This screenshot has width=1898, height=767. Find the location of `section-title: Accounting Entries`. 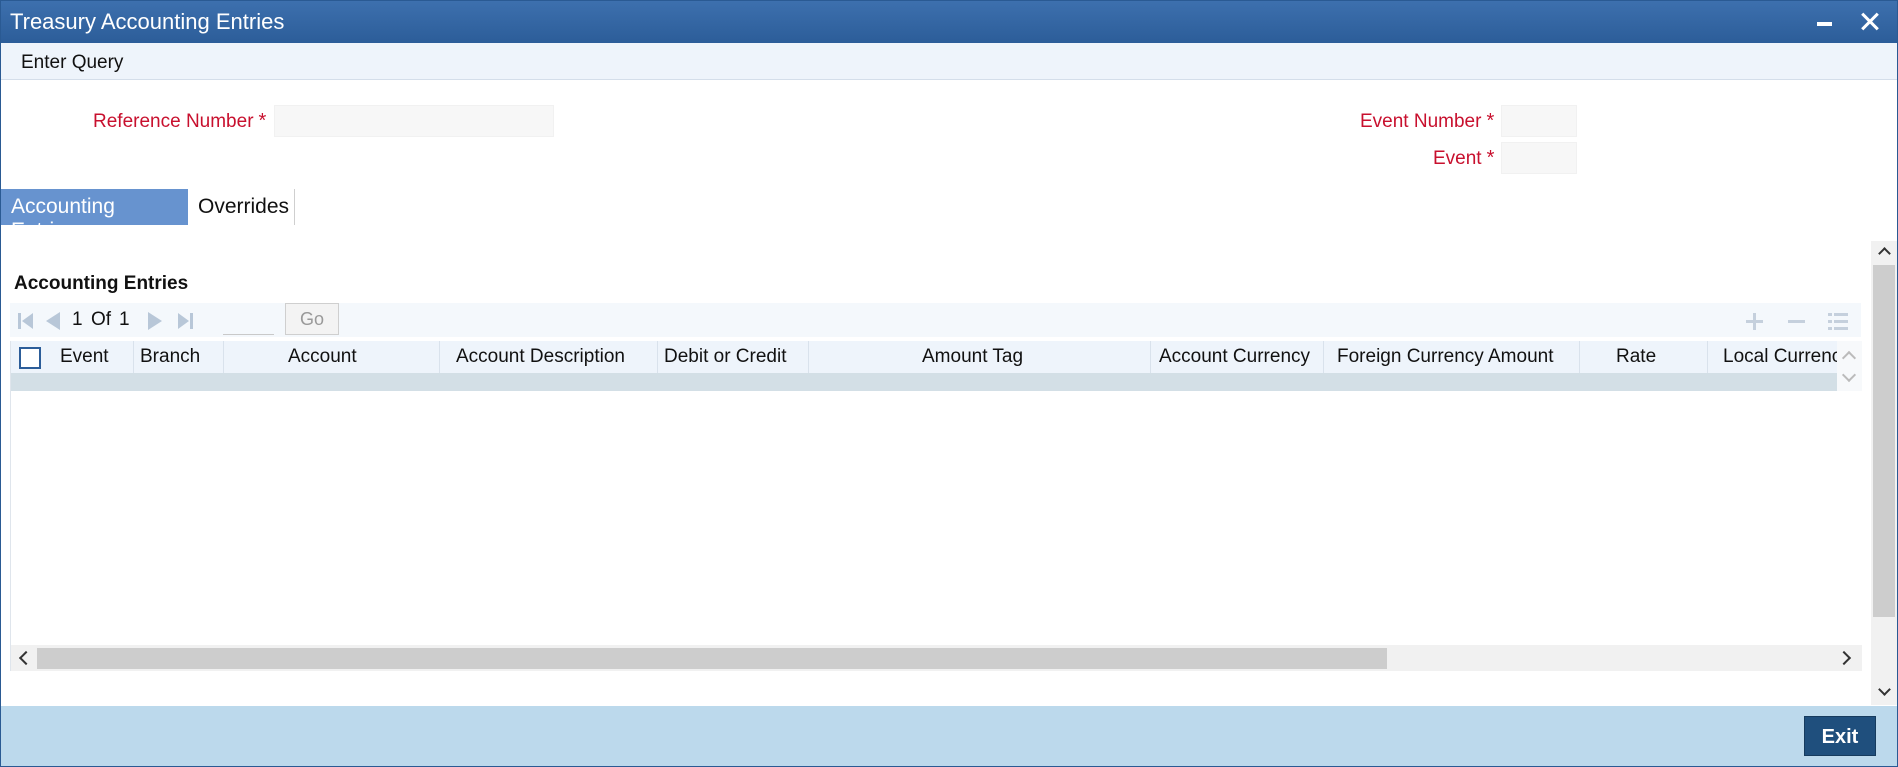

section-title: Accounting Entries is located at coordinates (101, 283).